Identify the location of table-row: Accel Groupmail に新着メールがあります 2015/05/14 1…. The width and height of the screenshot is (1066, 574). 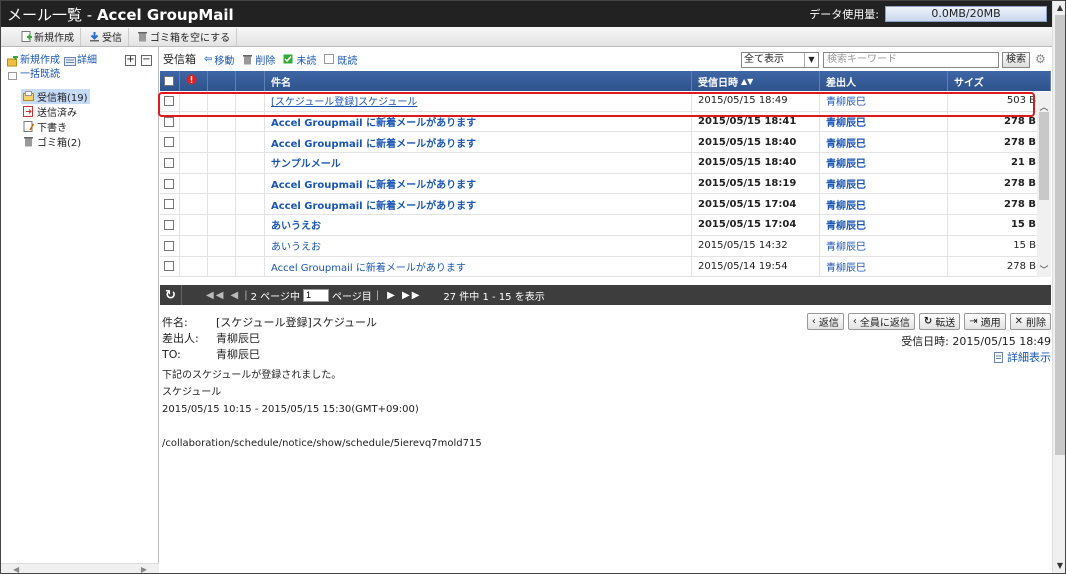
(605, 267).